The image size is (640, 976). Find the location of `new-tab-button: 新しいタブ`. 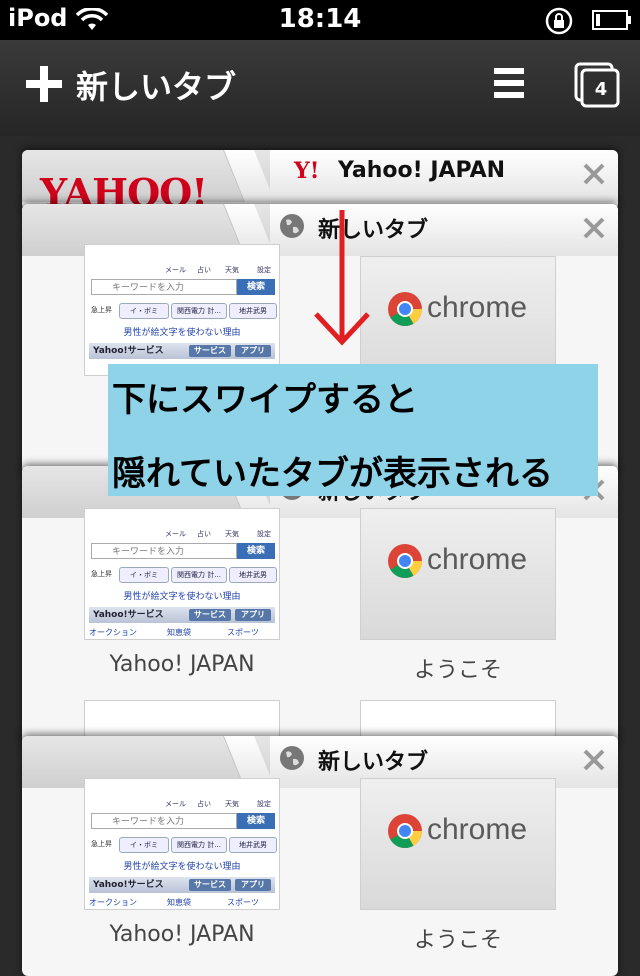

new-tab-button: 新しいタブ is located at coordinates (156, 85).